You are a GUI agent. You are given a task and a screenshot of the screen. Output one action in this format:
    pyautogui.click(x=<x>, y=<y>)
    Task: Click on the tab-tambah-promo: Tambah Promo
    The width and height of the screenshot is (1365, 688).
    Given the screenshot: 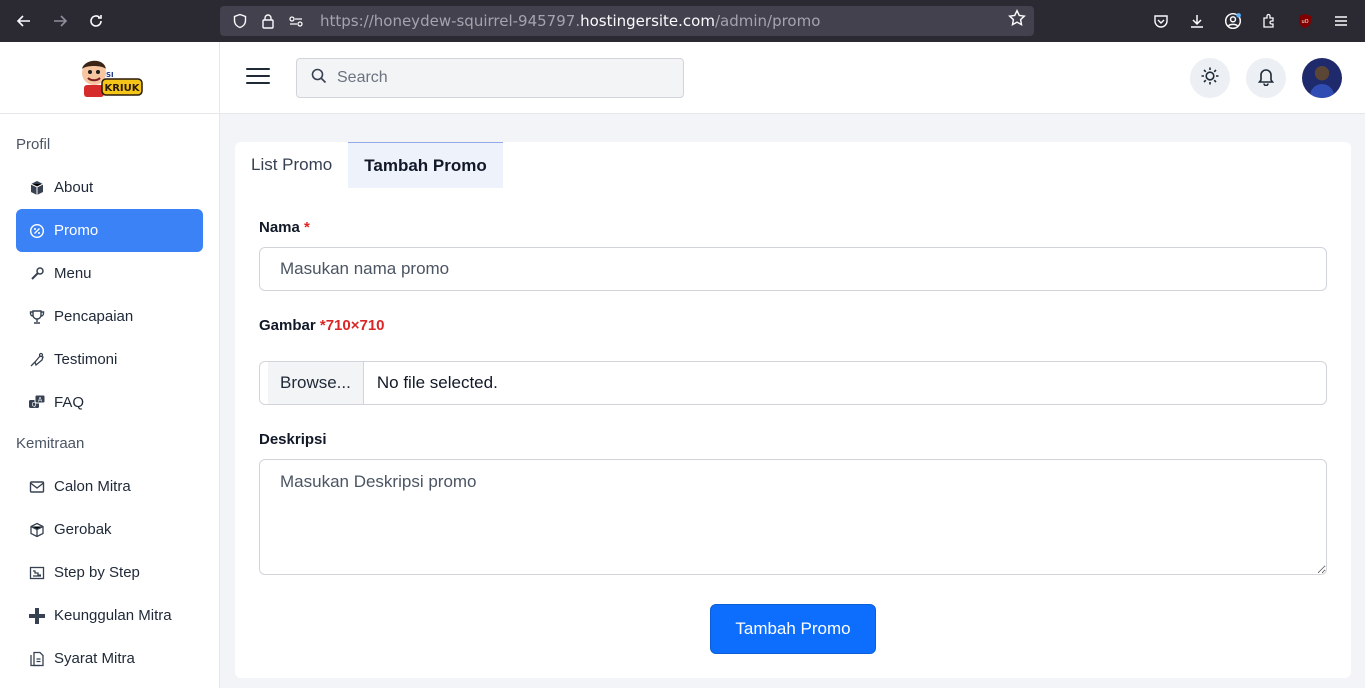 What is the action you would take?
    pyautogui.click(x=425, y=165)
    